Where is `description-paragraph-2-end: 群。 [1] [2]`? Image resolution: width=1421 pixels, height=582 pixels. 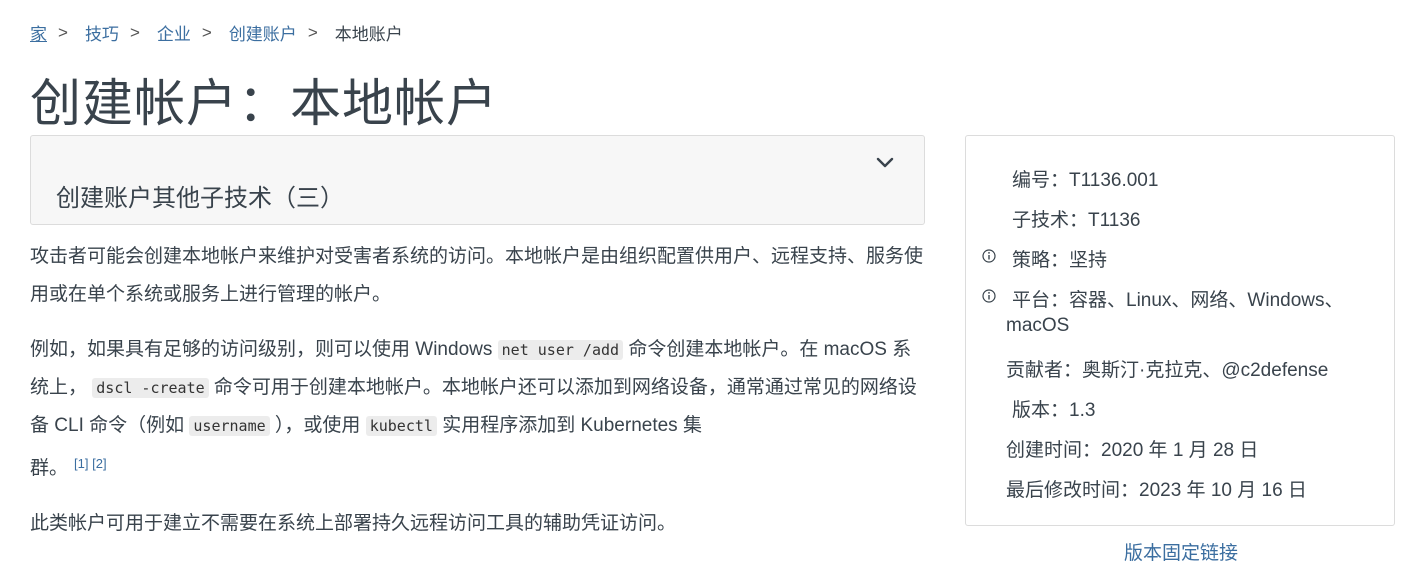 description-paragraph-2-end: 群。 [1] [2] is located at coordinates (480, 466).